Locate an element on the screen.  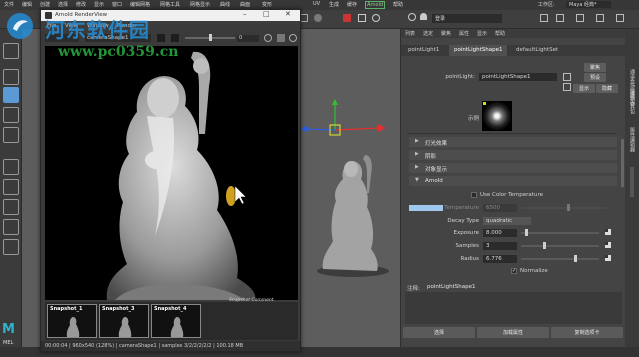
focus-button: 聚焦 is located at coordinates (595, 67).